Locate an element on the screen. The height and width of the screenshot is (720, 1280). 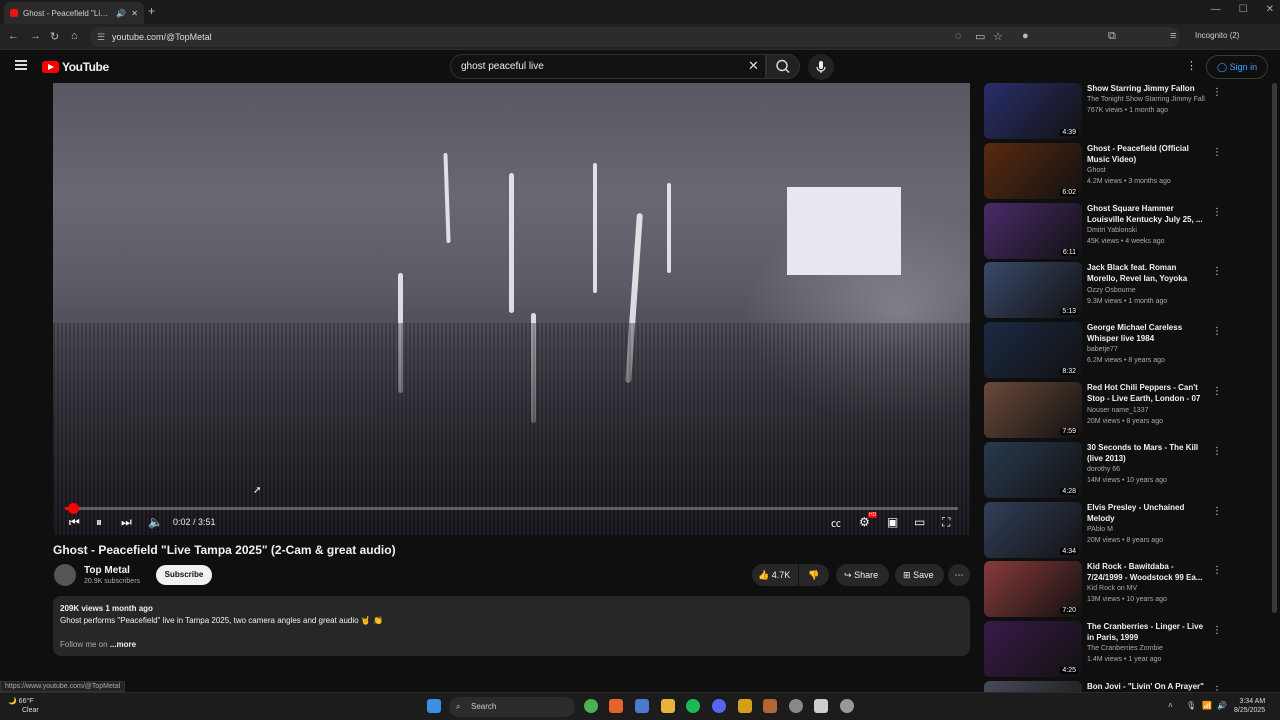
back-icon: ← is located at coordinates (13, 36).